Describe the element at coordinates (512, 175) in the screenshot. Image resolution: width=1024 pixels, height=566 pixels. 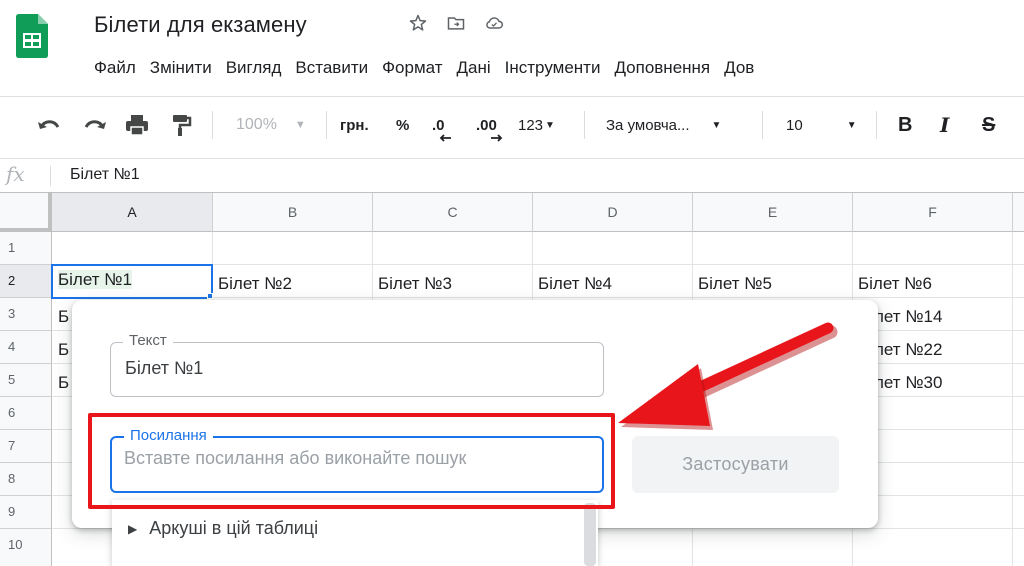
I see `formula-bar: fx Білет №1` at that location.